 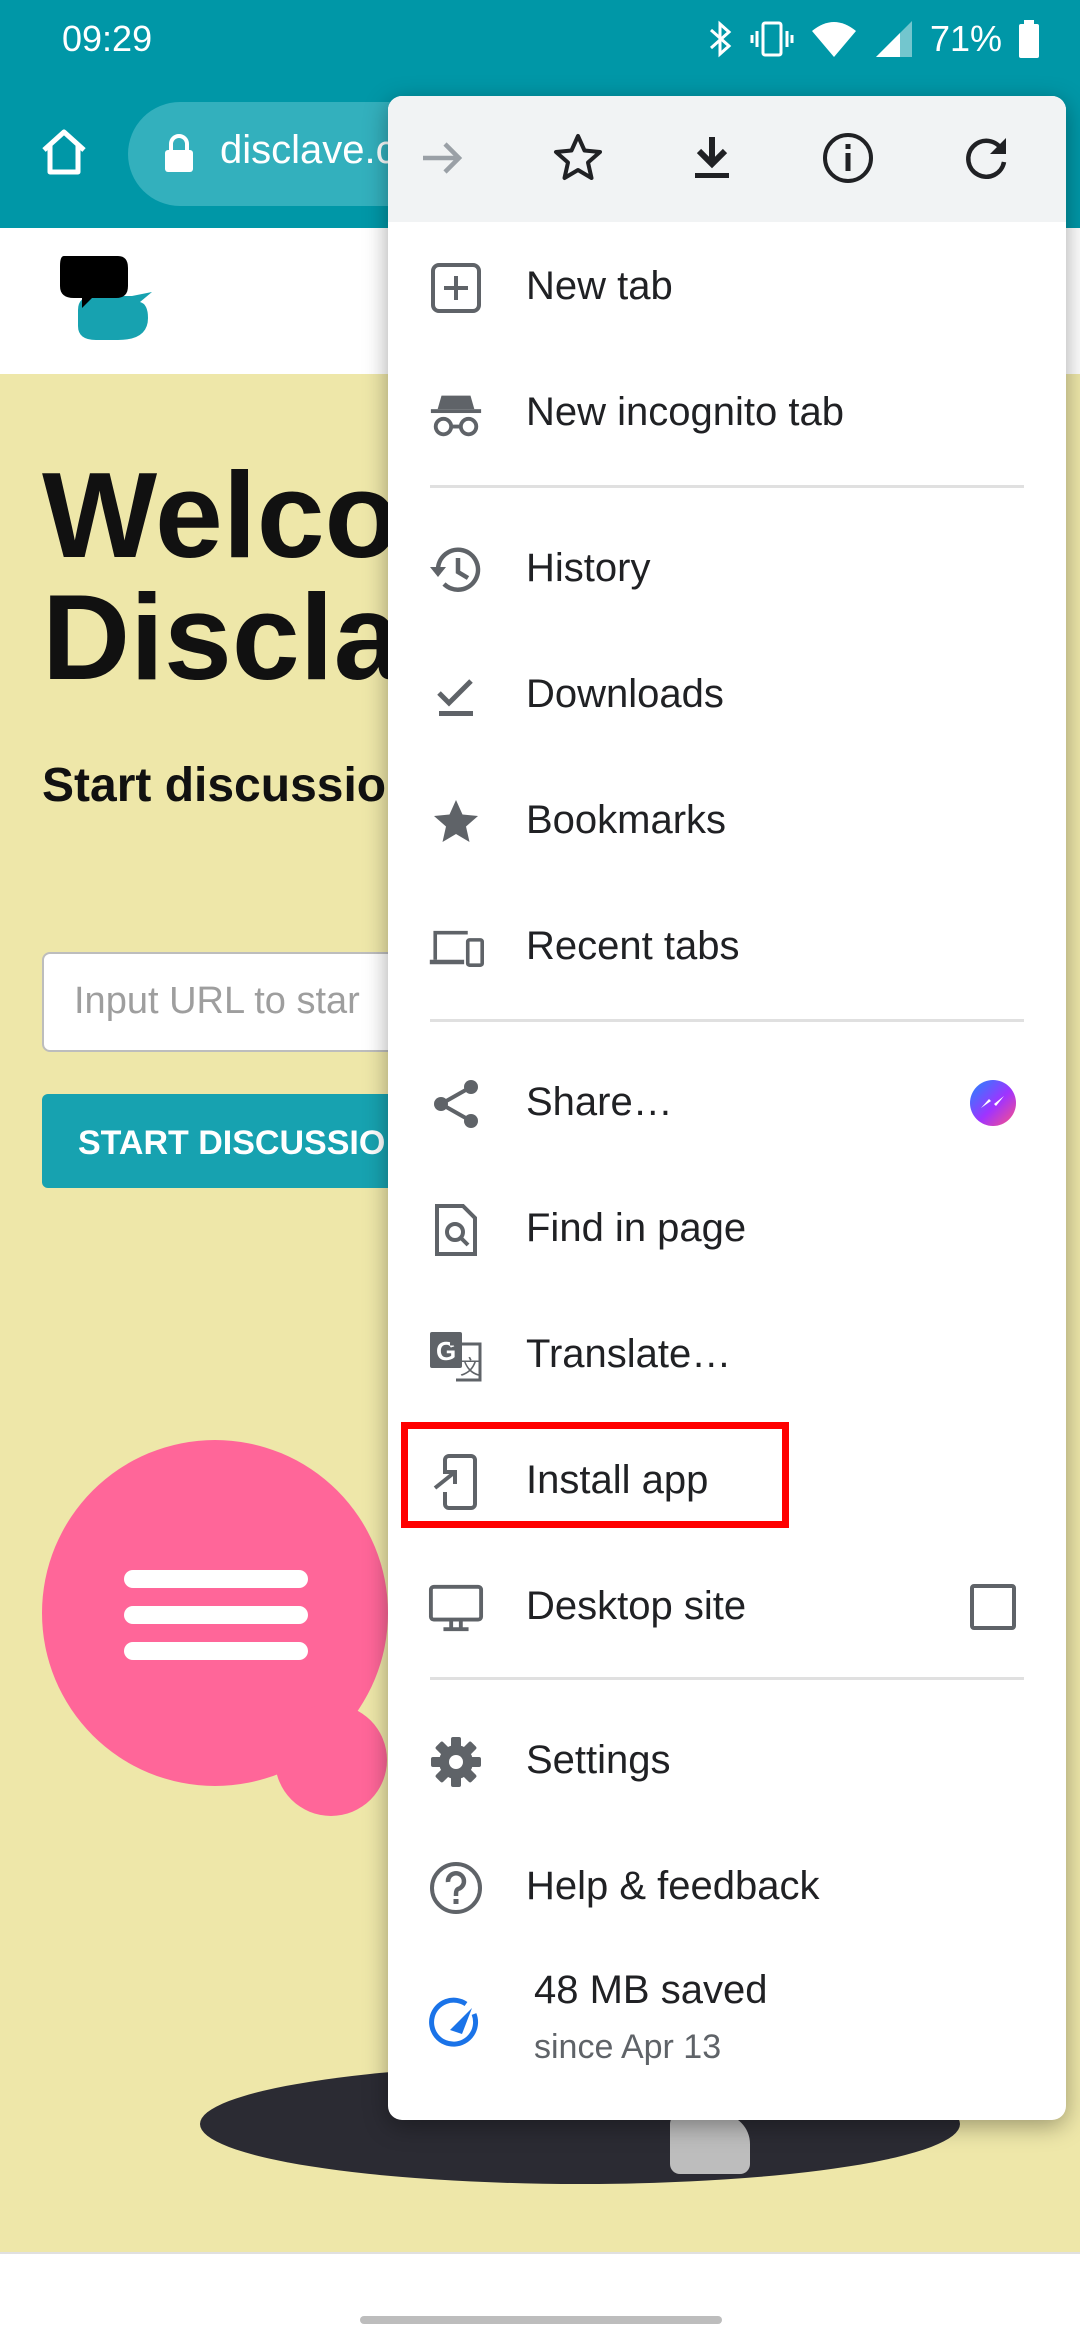 What do you see at coordinates (221, 515) in the screenshot?
I see `welcome-line-1: Welco` at bounding box center [221, 515].